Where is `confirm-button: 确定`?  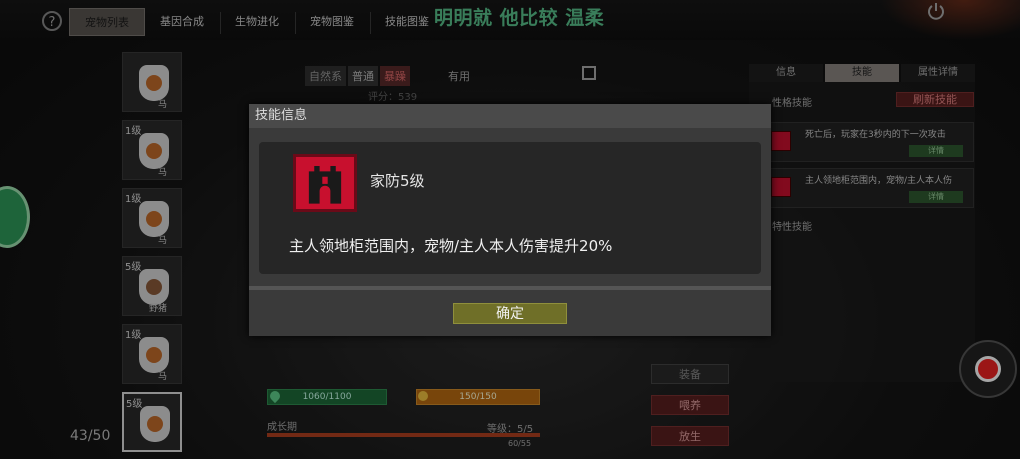 confirm-button: 确定 is located at coordinates (510, 313).